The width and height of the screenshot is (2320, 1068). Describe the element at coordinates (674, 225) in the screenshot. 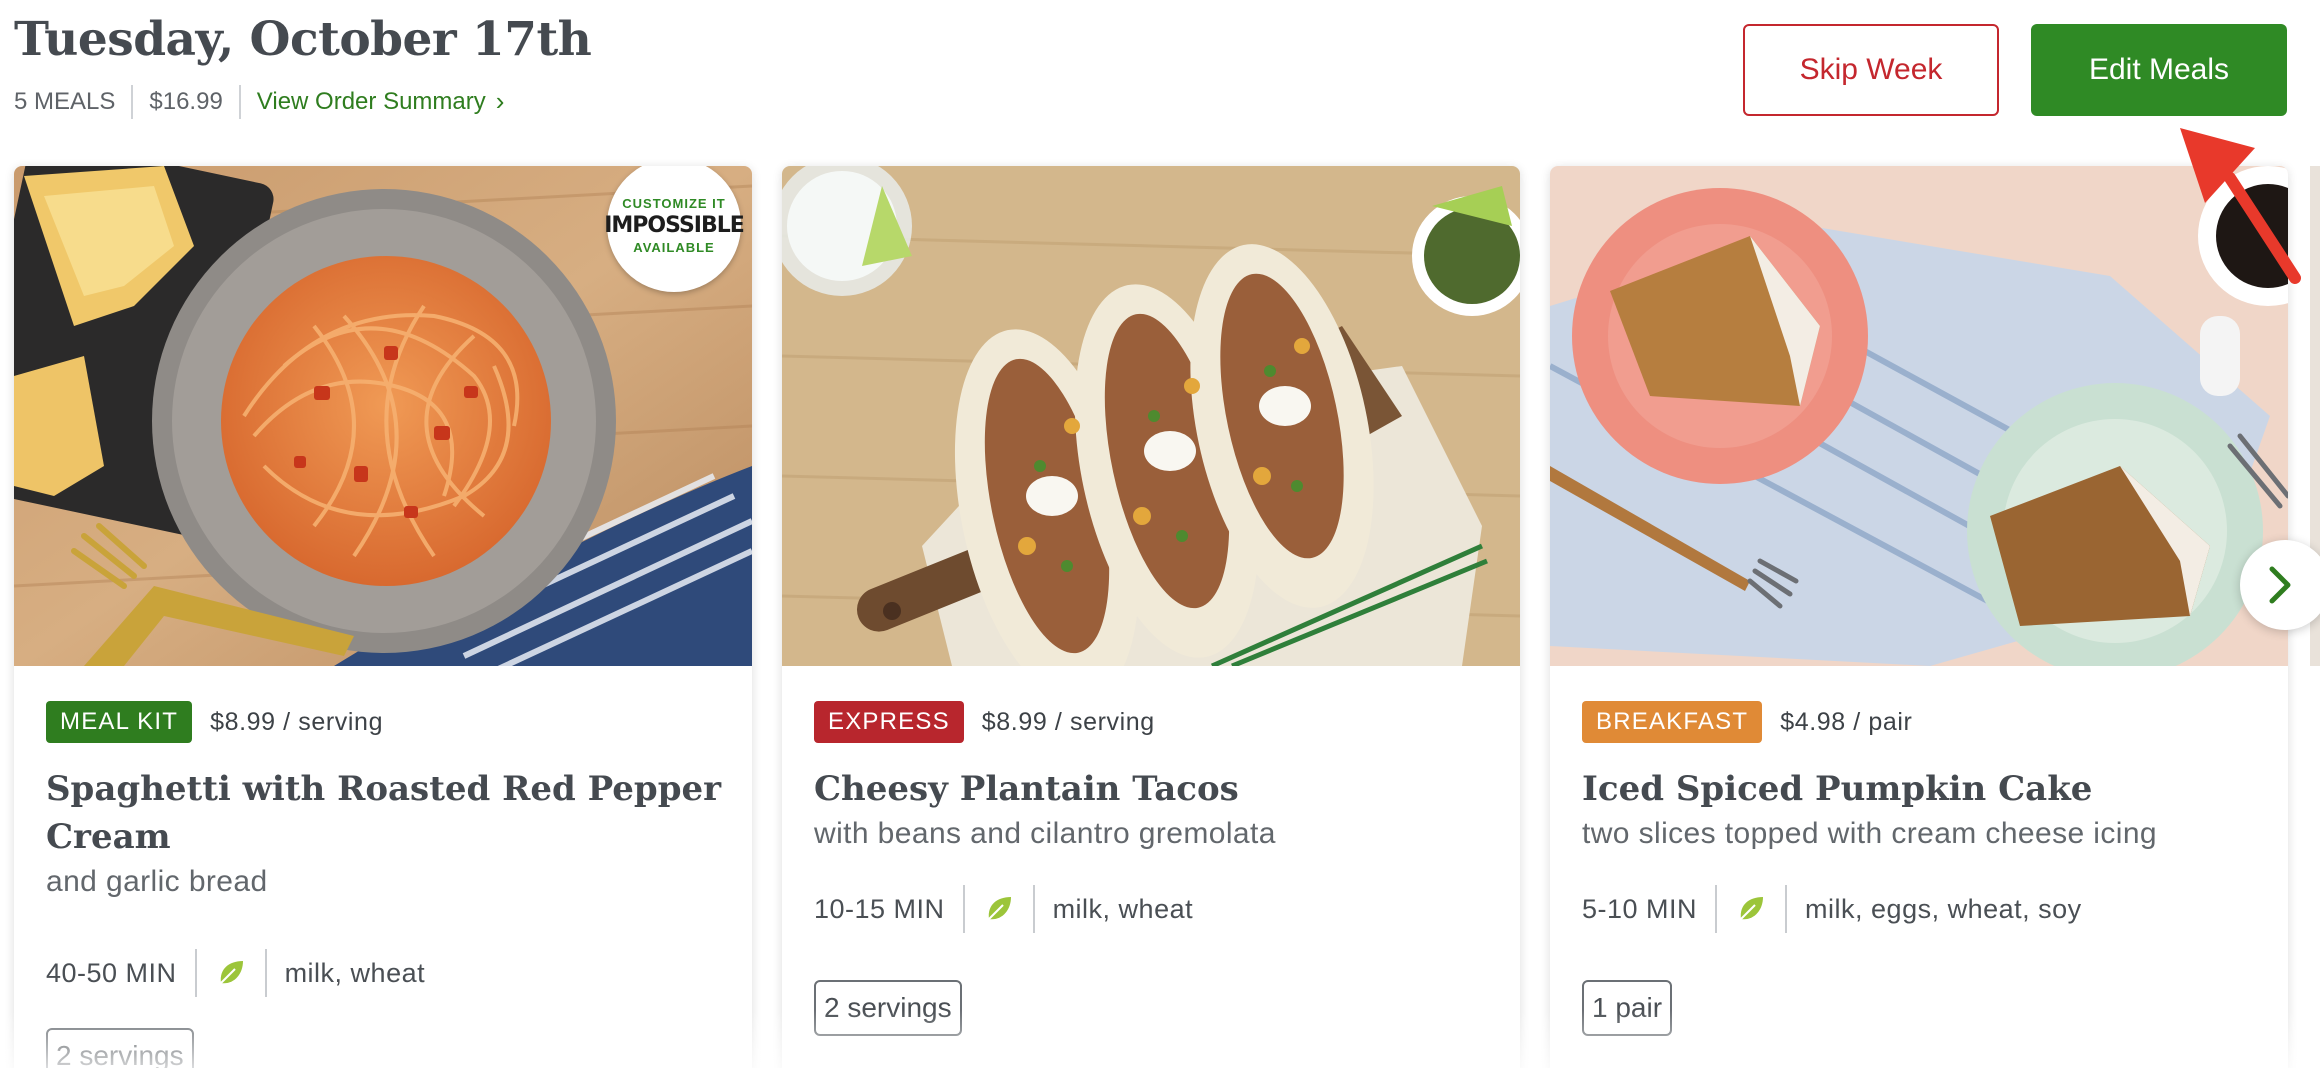

I see `badge-text-middle: IMPOSSIBLE` at that location.